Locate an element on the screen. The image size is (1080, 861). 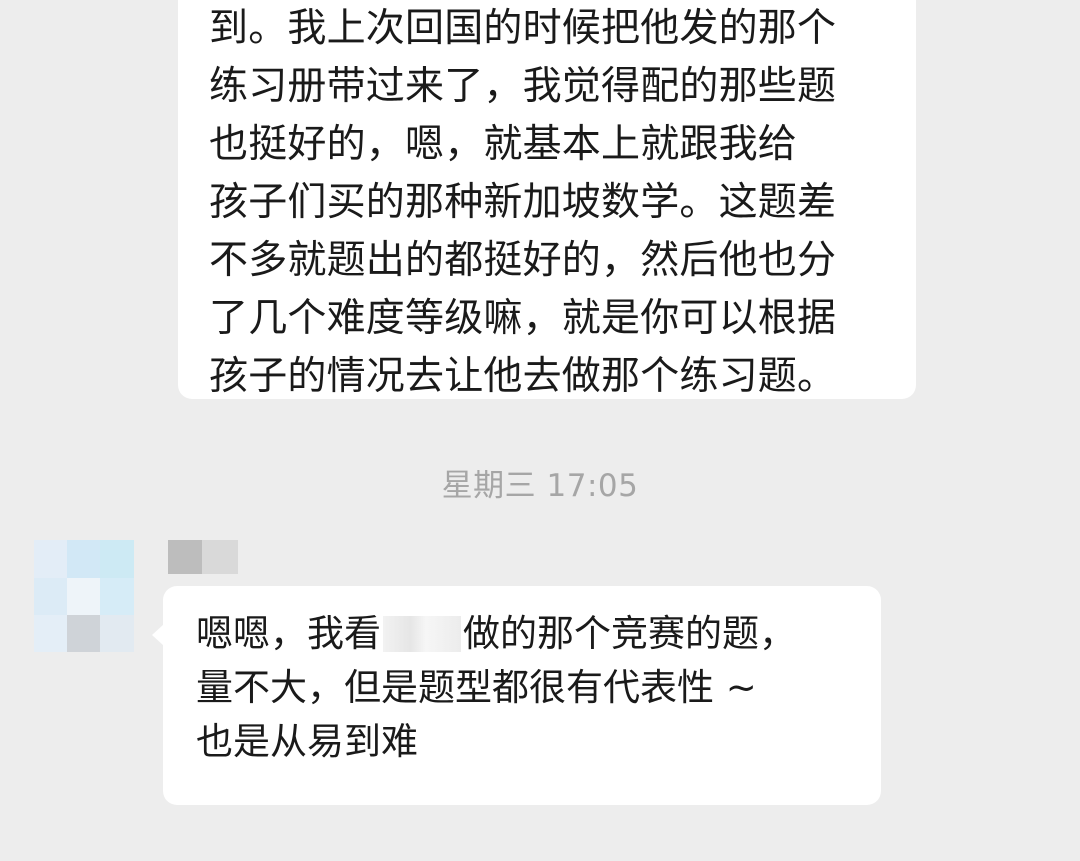
message-line: 到。我上次回国的时候把他发的那个 is located at coordinates (523, 28).